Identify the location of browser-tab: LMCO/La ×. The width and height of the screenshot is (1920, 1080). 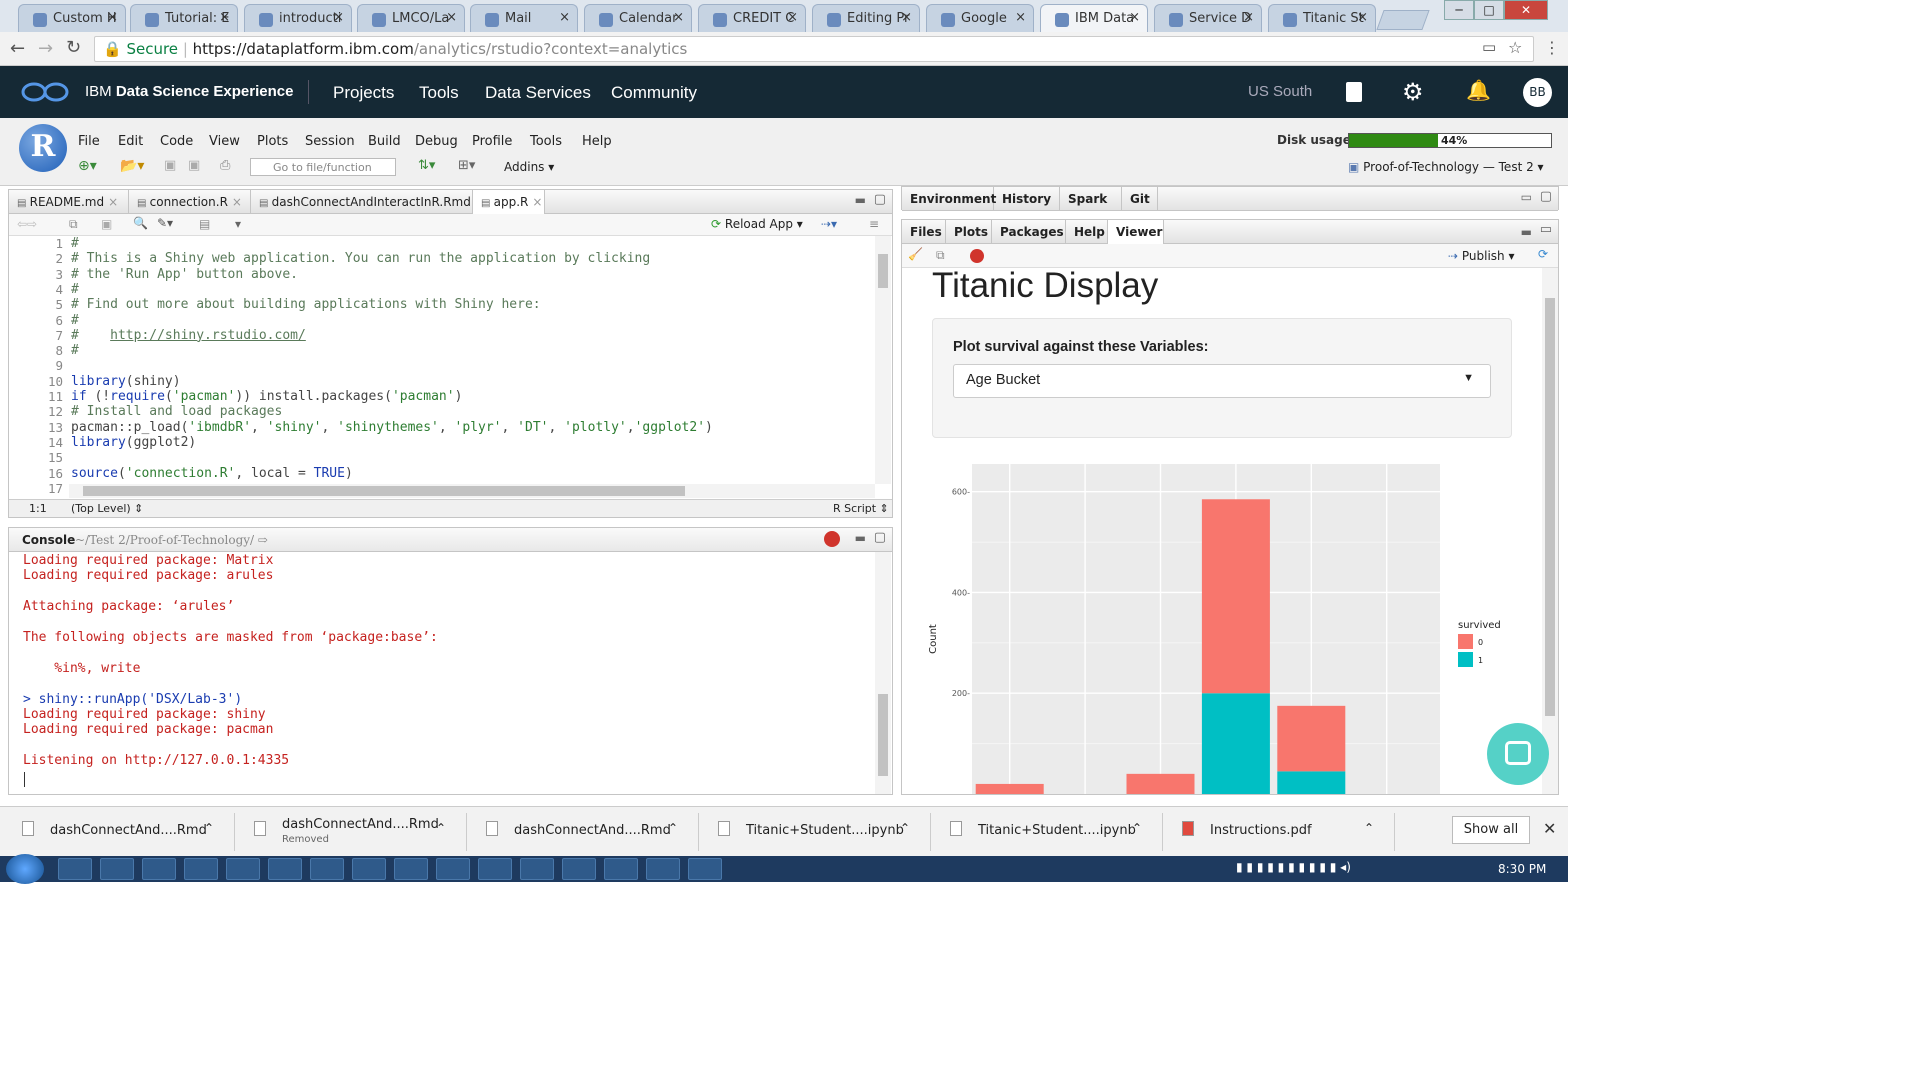
(411, 18).